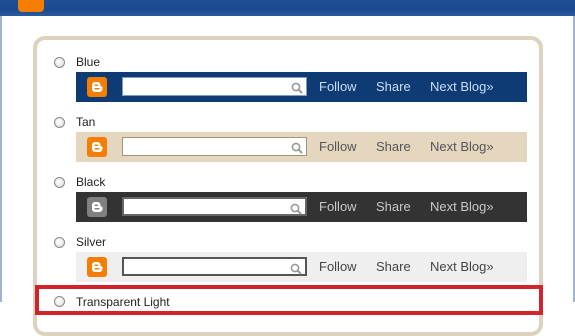  I want to click on blogger-logo-icon, so click(31, 6).